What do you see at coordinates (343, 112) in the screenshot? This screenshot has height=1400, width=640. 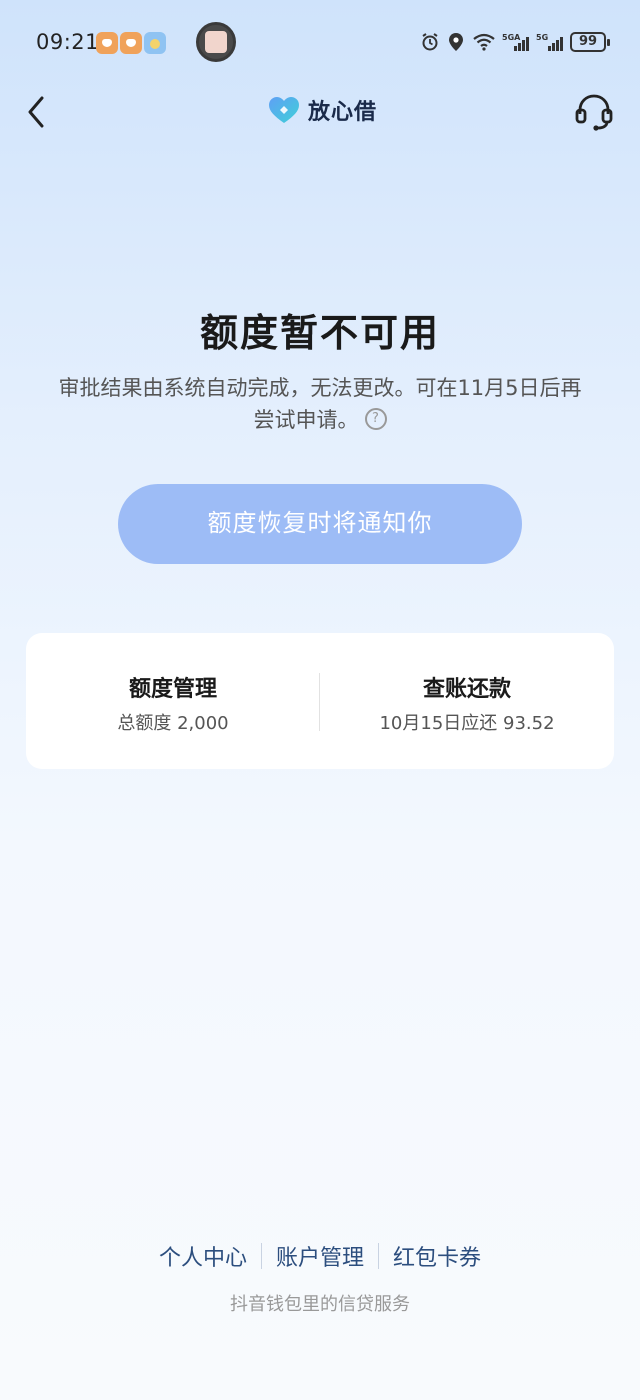 I see `brand-name: 放心借` at bounding box center [343, 112].